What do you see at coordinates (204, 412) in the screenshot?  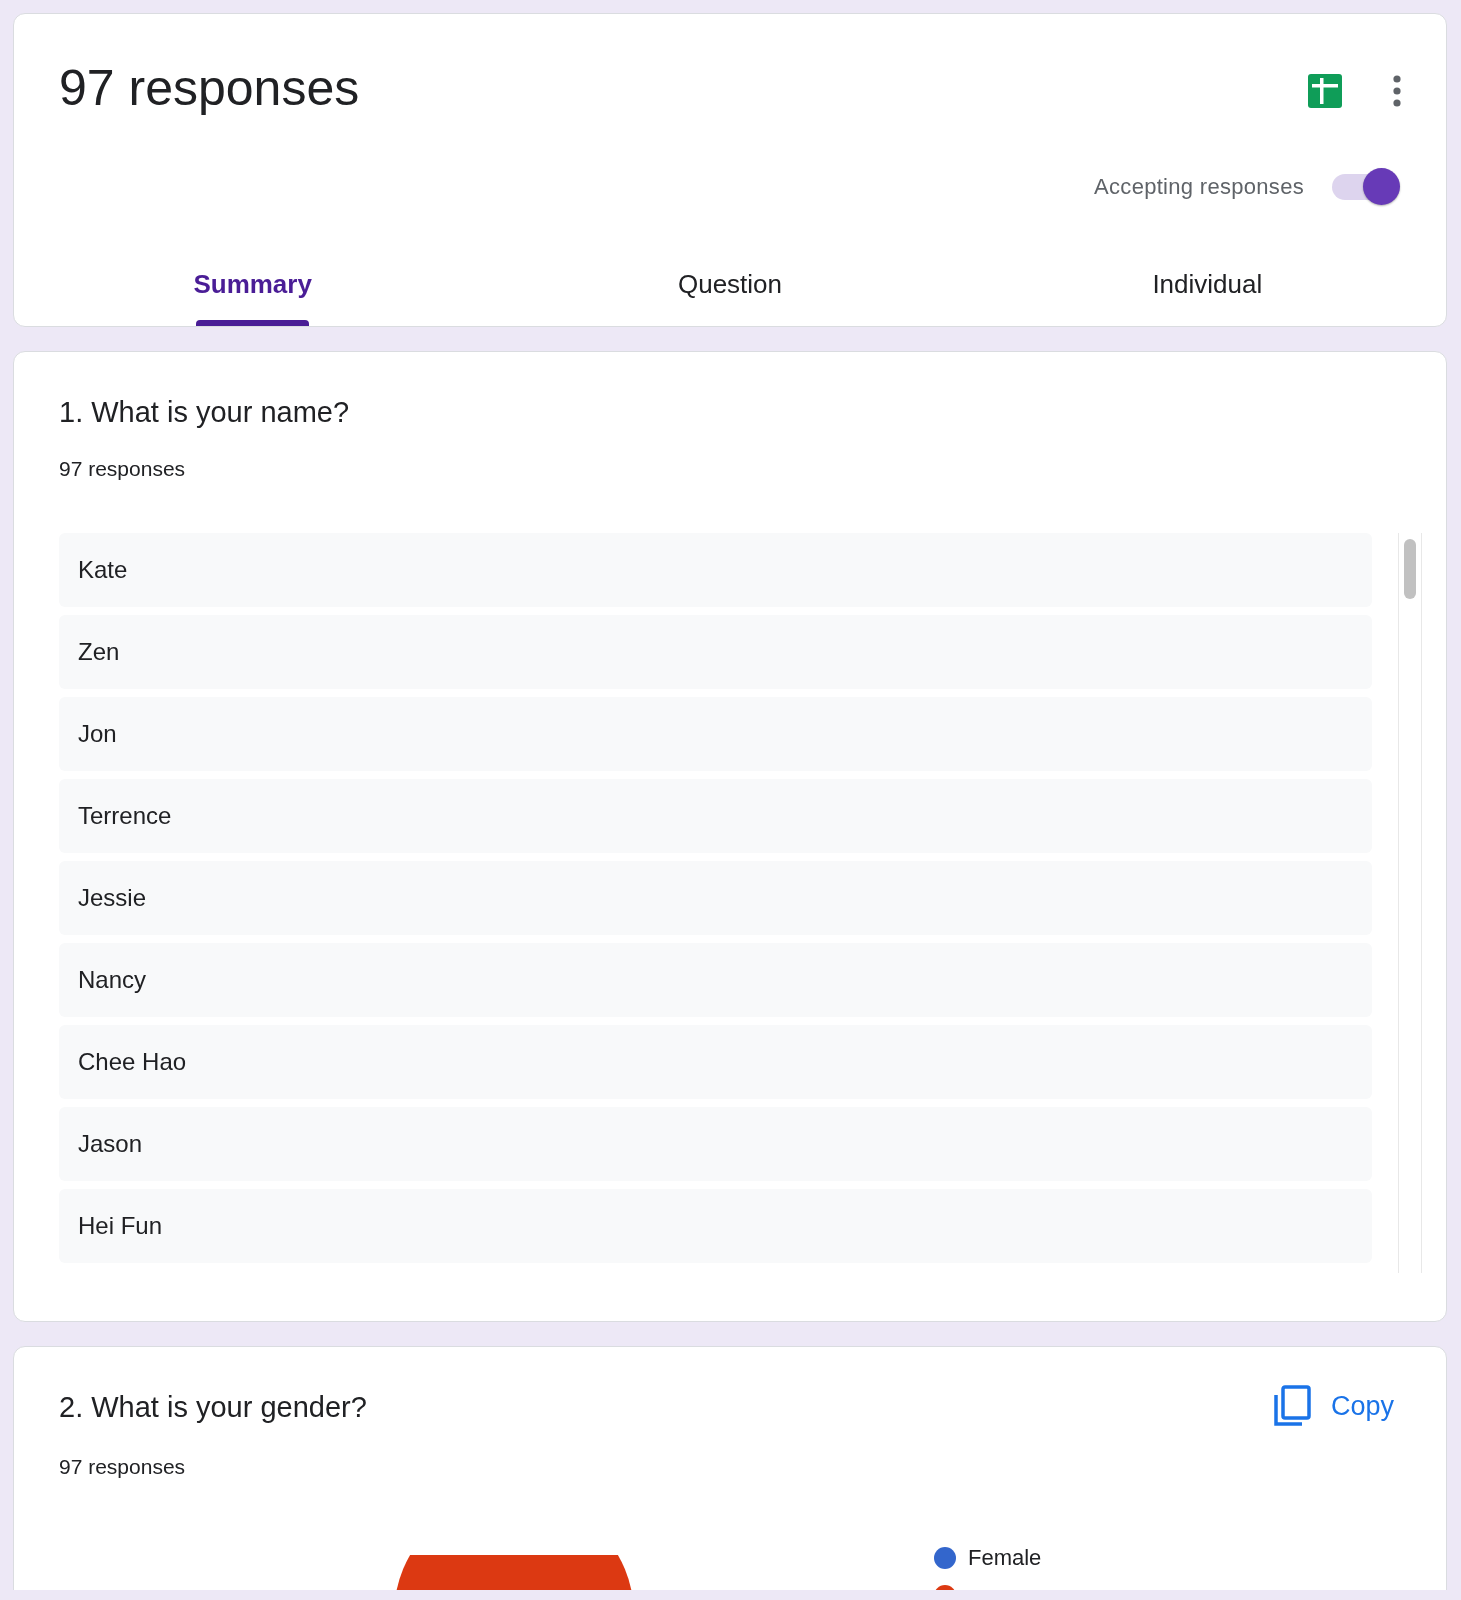 I see `question-title: 1. What is your name?` at bounding box center [204, 412].